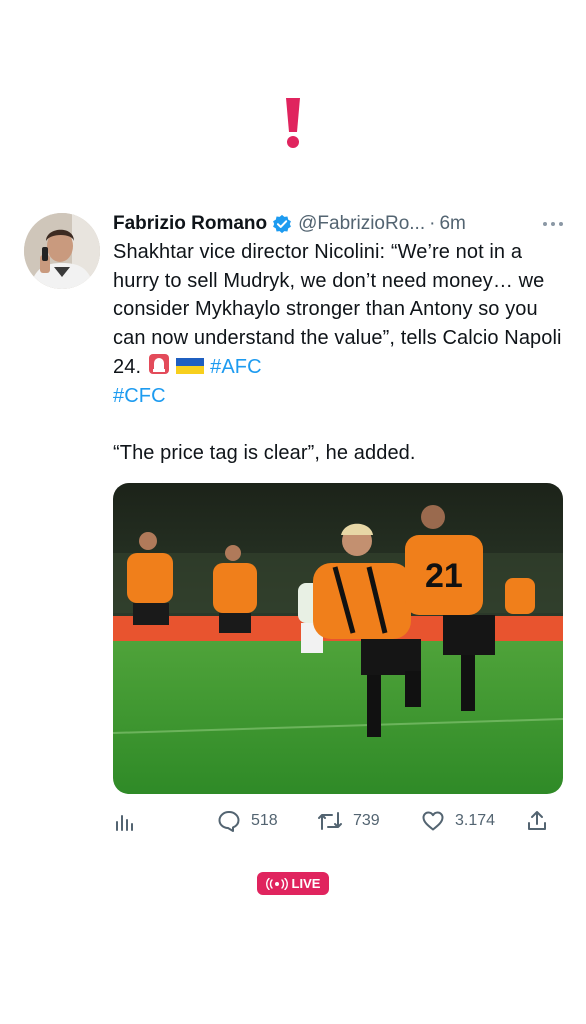  Describe the element at coordinates (247, 821) in the screenshot. I see `reply-button: 518` at that location.